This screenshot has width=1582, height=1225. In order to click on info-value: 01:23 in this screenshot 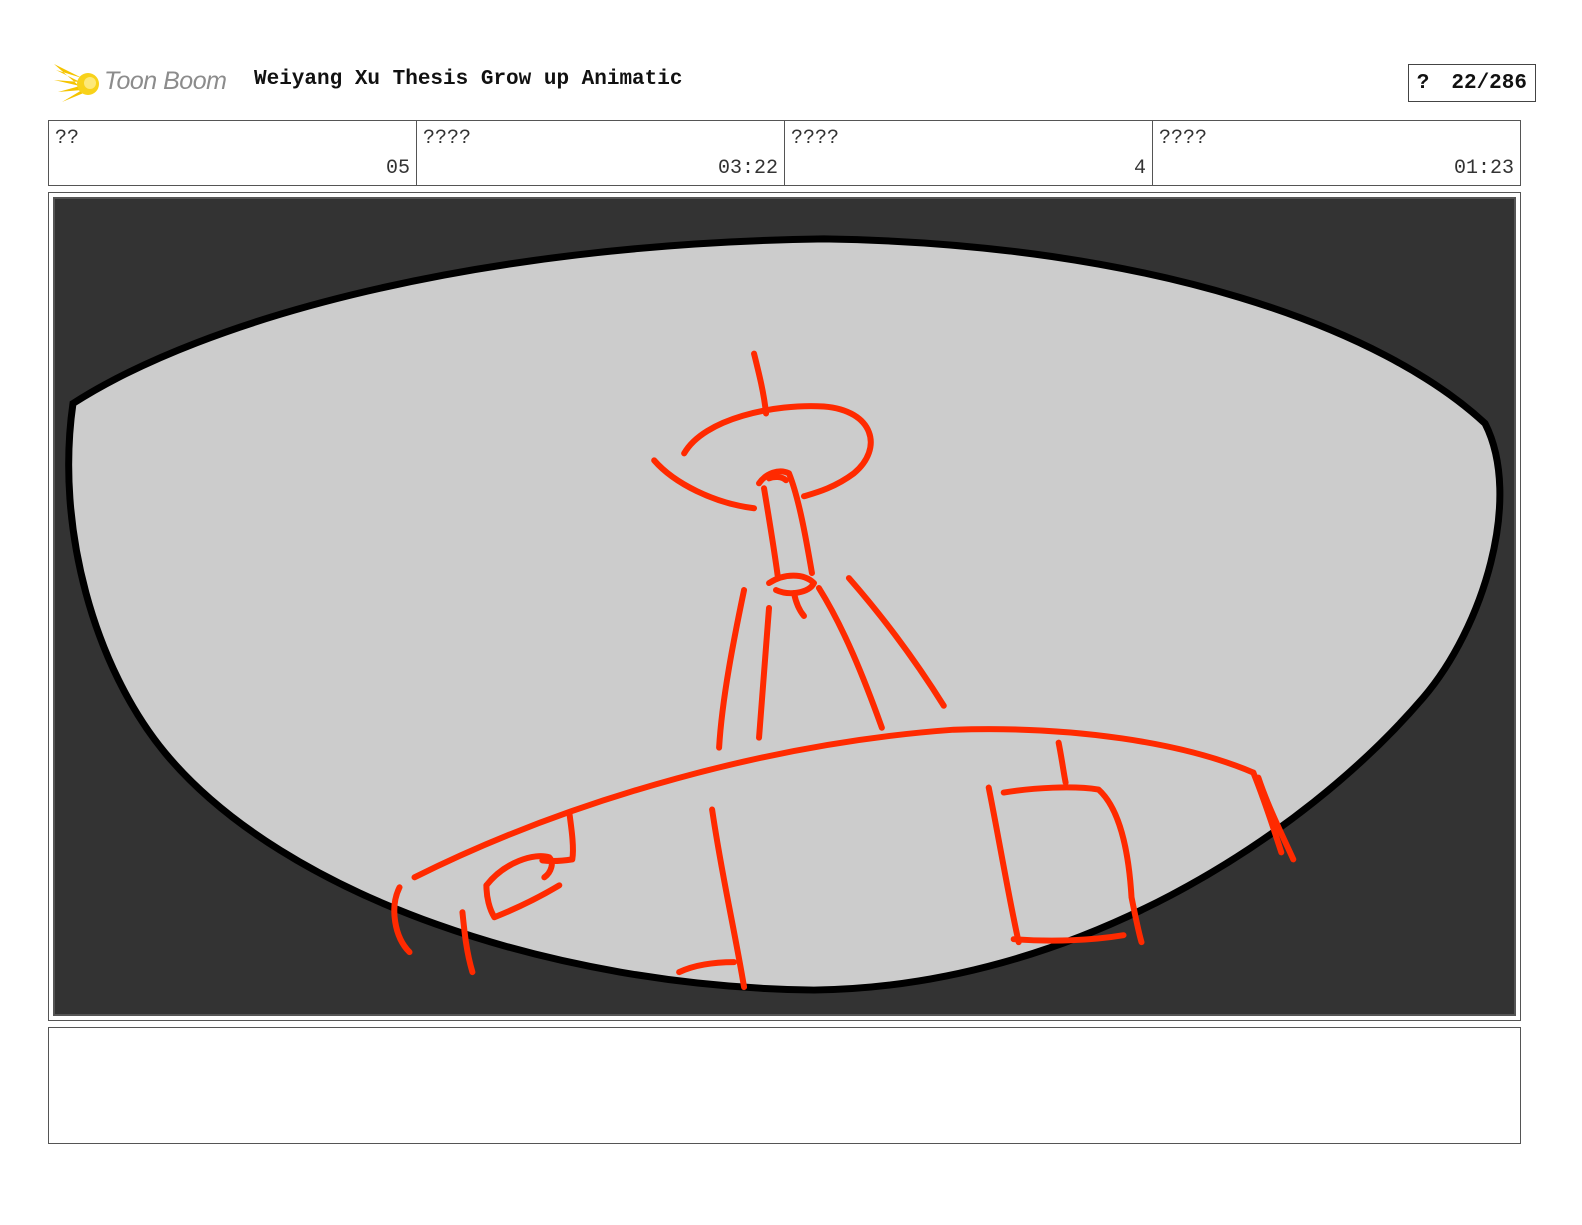, I will do `click(1483, 168)`.